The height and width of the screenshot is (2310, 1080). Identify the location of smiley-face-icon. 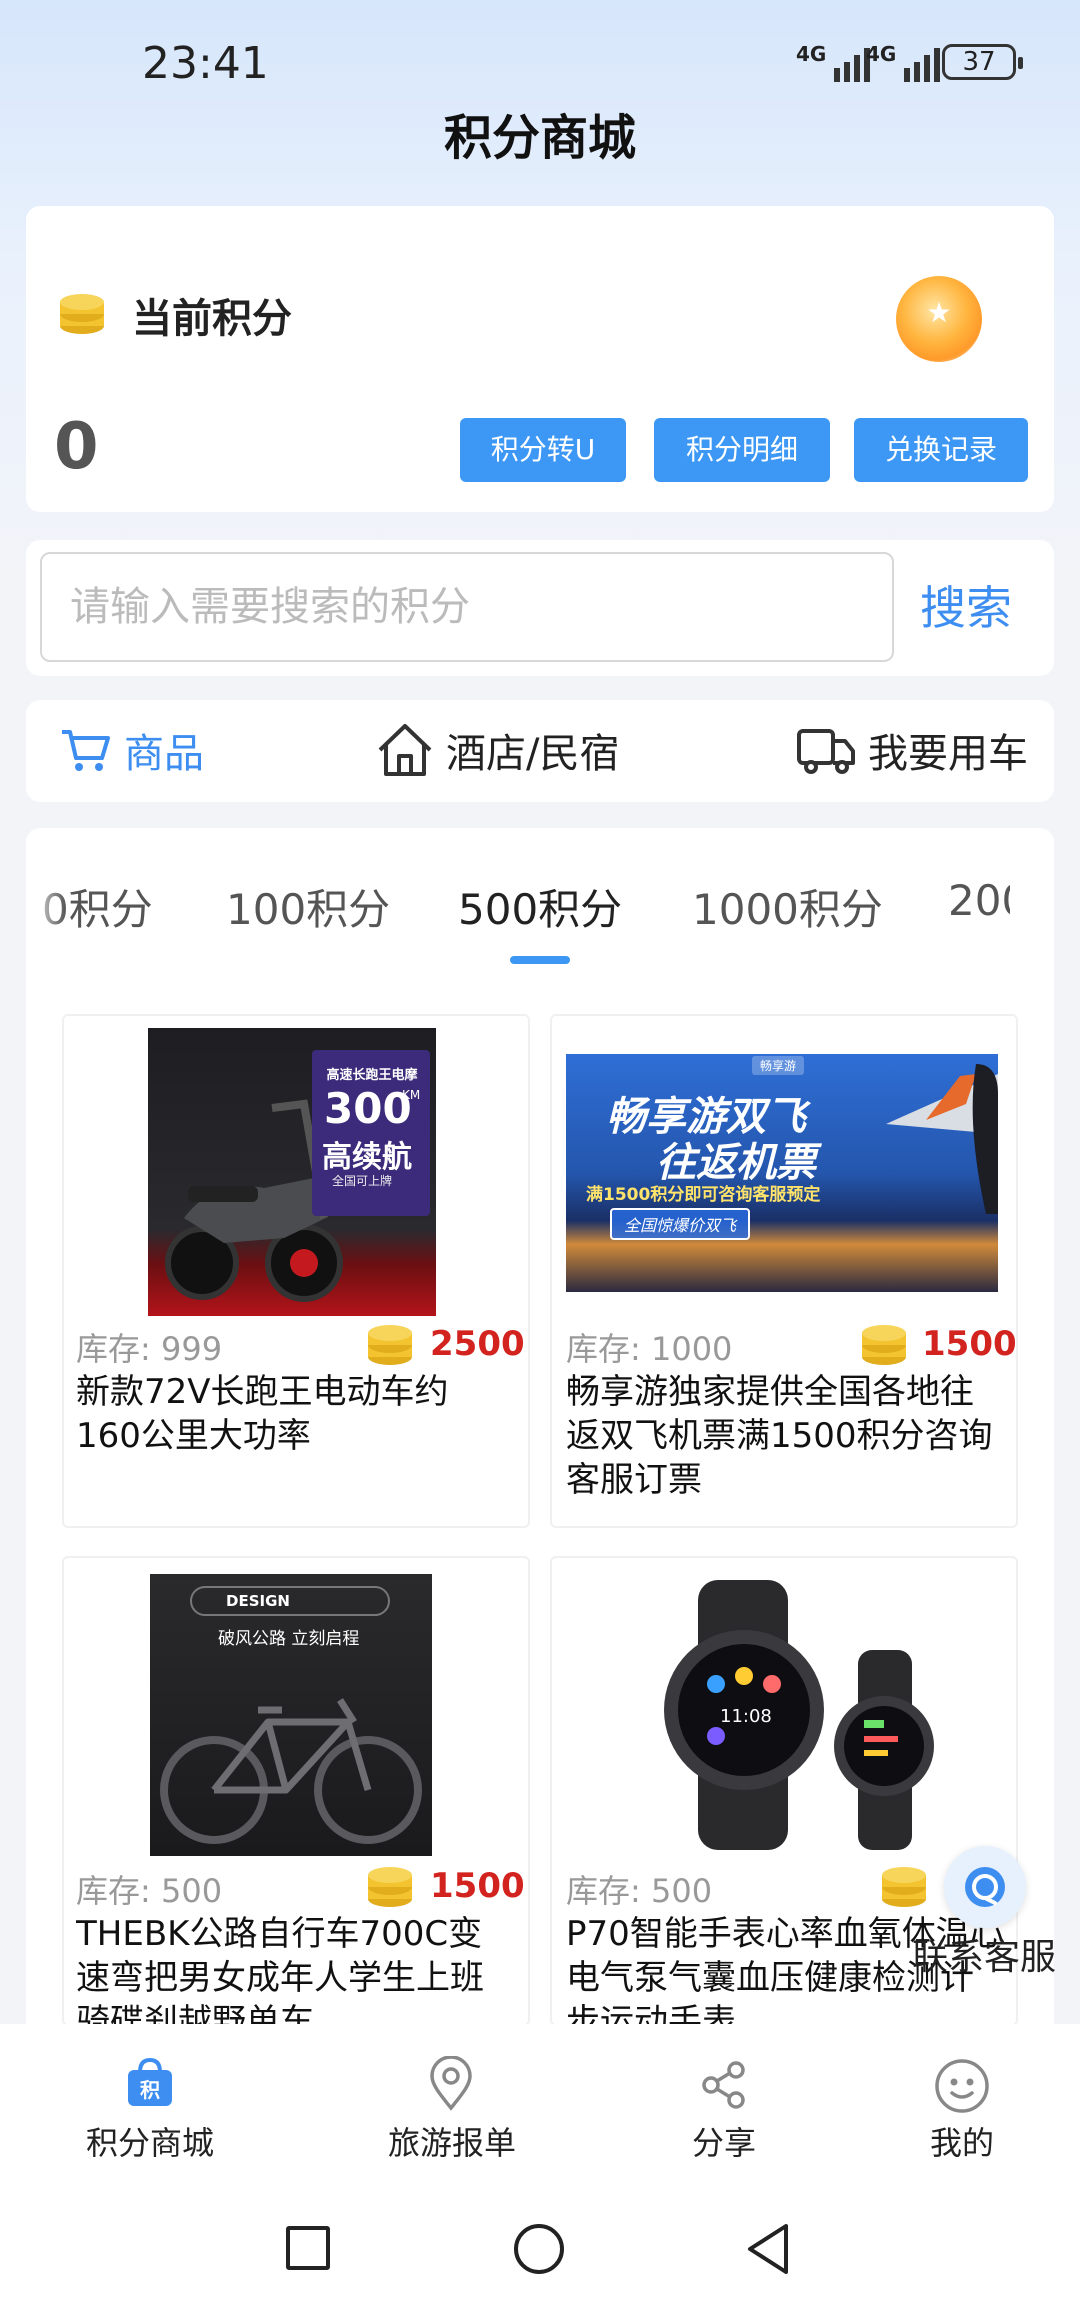
(962, 2086).